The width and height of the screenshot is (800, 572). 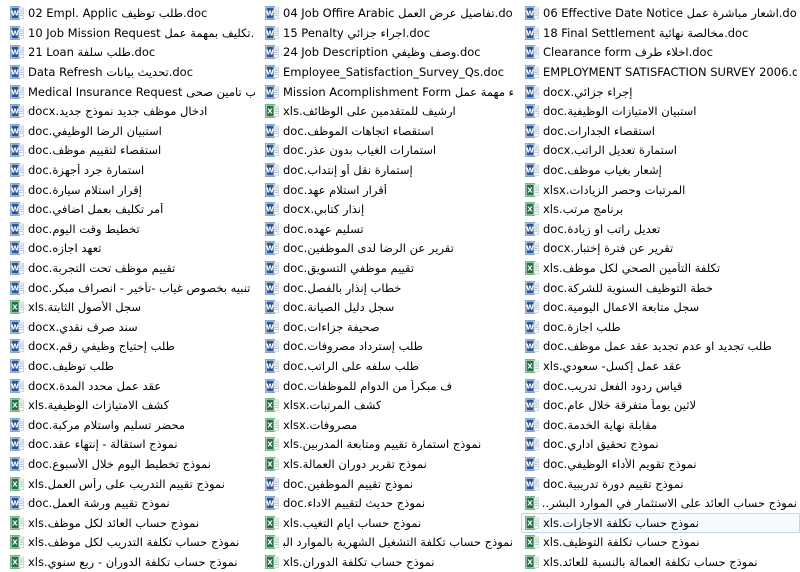 I want to click on file-list-item: W خطاب إنذار بالفصل.doc, so click(x=388, y=288).